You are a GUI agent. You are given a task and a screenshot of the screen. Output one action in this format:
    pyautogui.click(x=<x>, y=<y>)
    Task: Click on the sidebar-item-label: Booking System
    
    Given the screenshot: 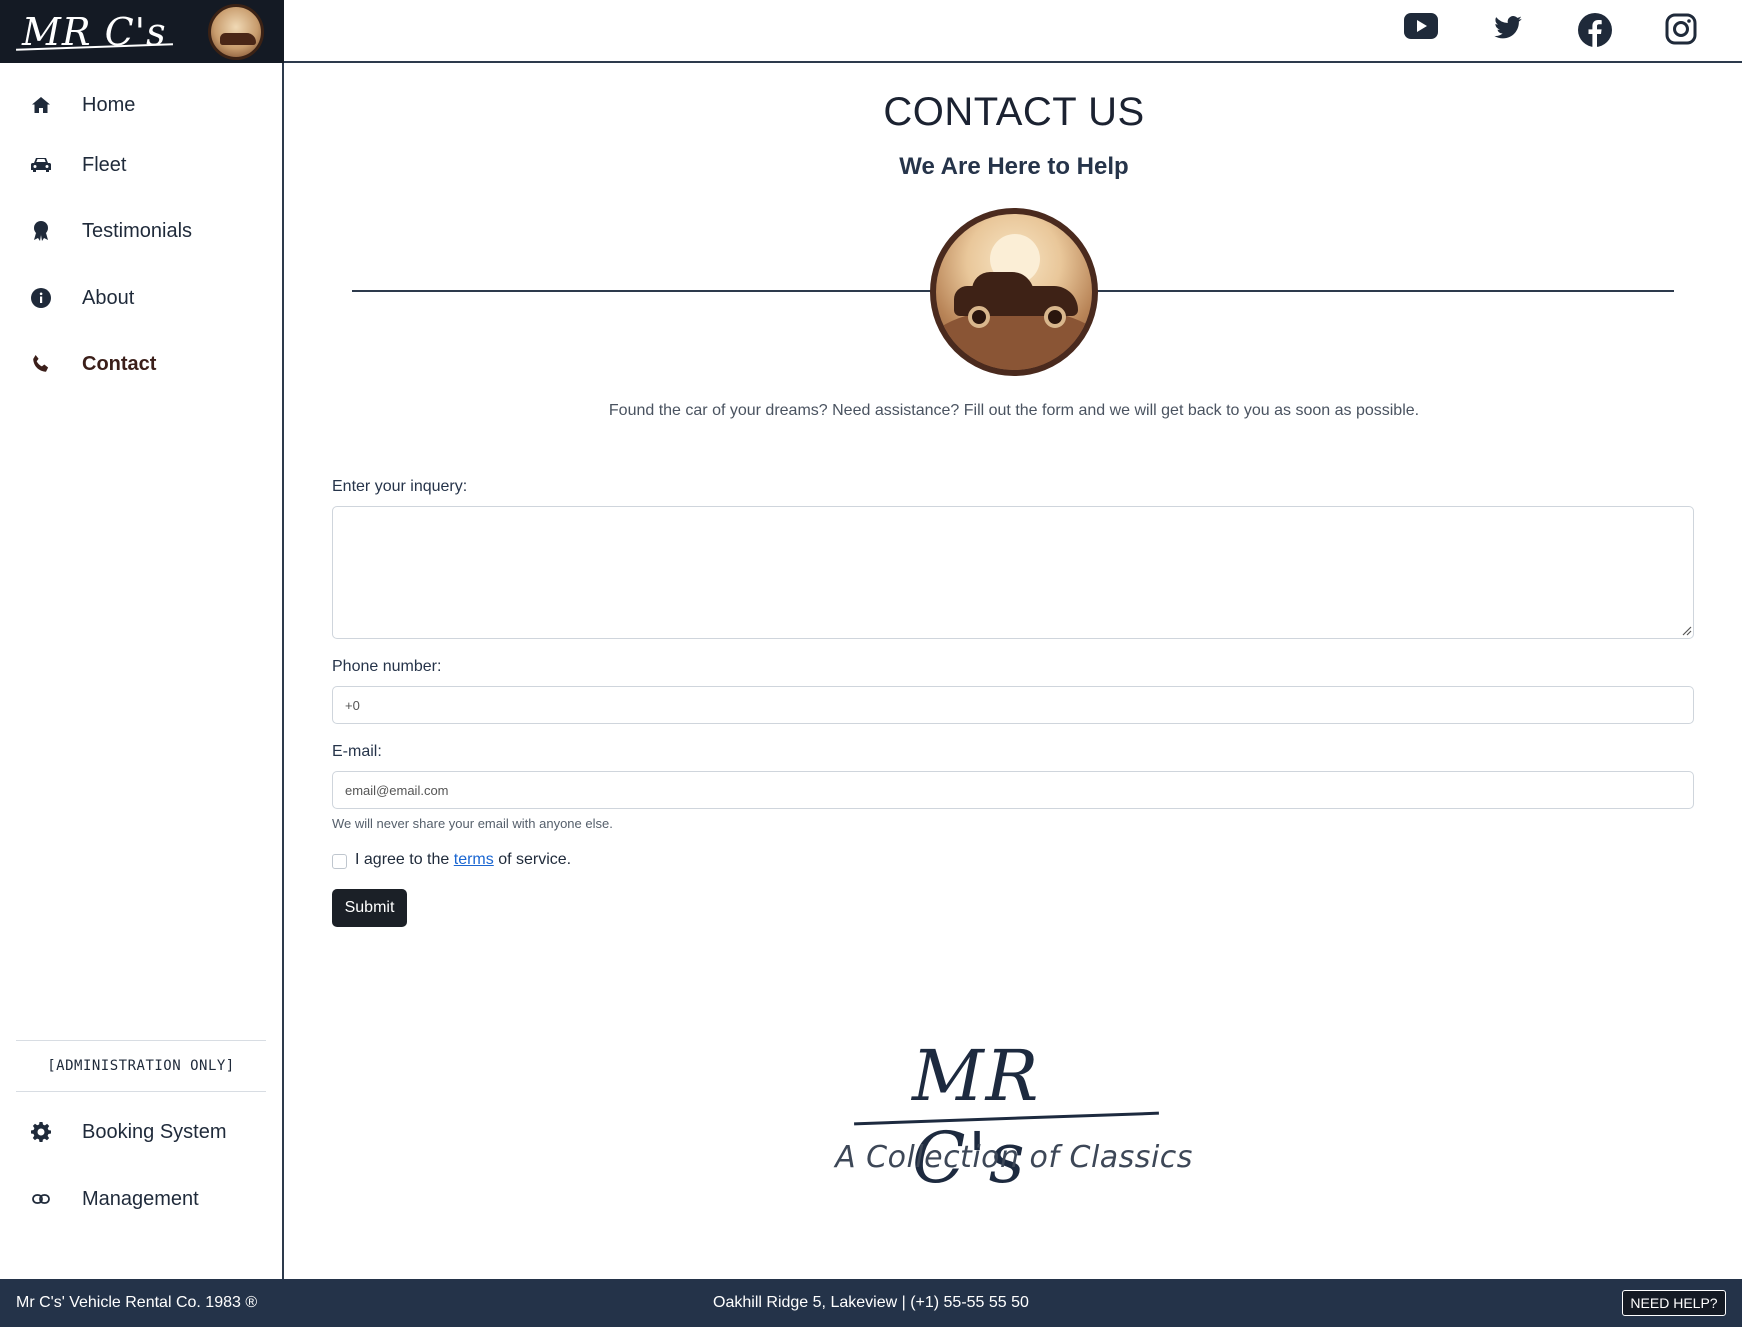 What is the action you would take?
    pyautogui.click(x=154, y=1131)
    